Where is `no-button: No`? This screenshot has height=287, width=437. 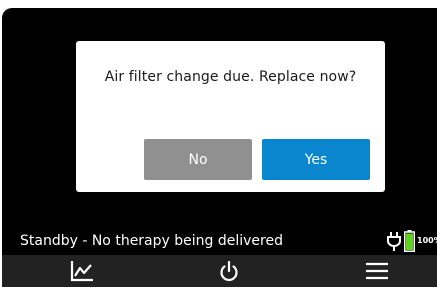 no-button: No is located at coordinates (198, 159).